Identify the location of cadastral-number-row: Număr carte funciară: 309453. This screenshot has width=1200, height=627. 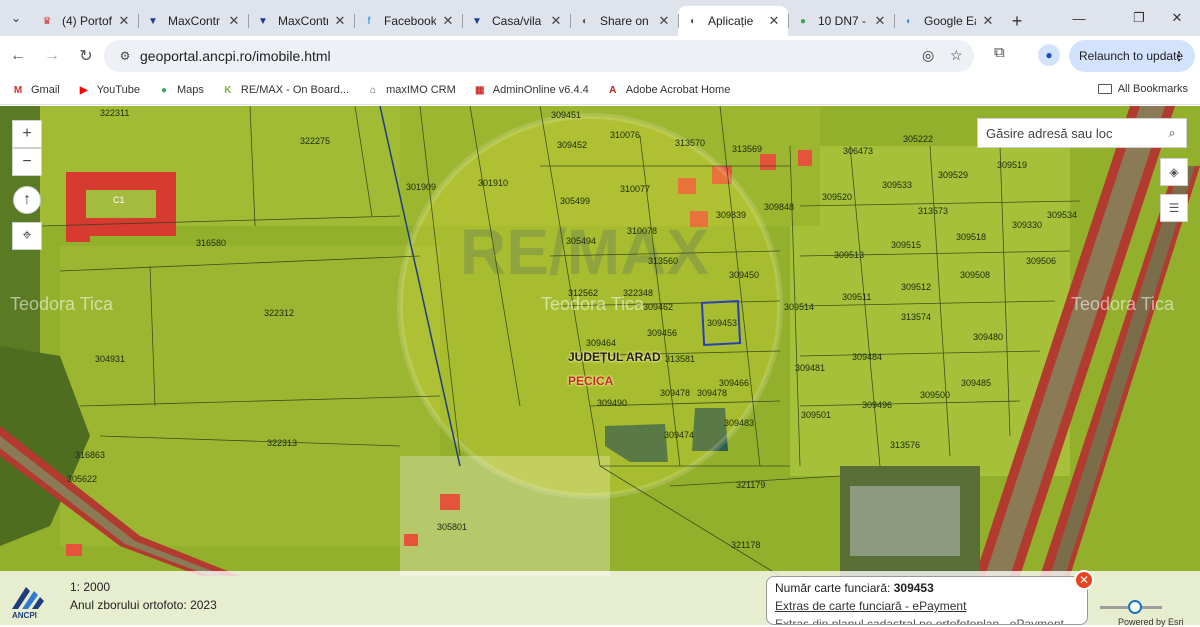
(927, 588).